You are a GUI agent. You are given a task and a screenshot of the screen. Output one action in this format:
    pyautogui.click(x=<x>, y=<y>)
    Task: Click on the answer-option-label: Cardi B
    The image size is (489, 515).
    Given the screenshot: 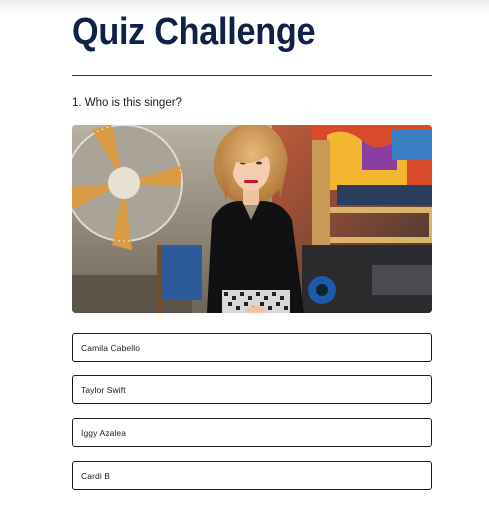 What is the action you would take?
    pyautogui.click(x=96, y=475)
    